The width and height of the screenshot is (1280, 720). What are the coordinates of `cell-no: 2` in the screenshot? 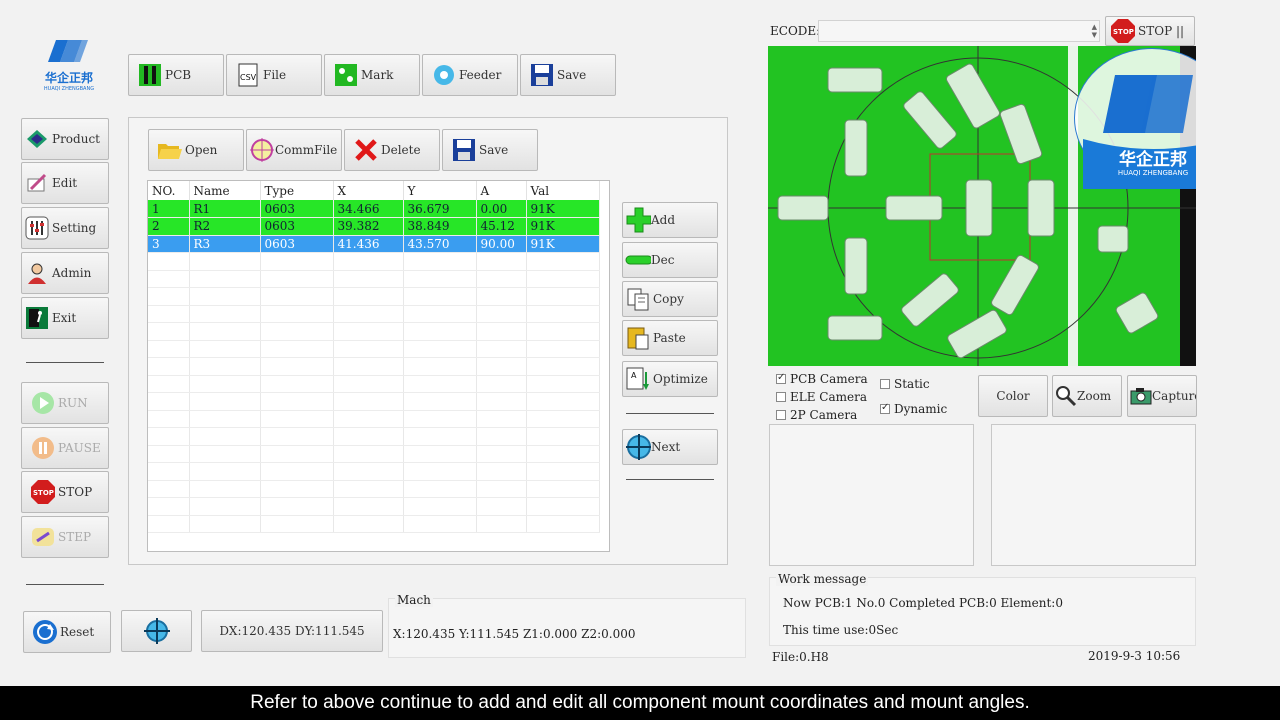 It's located at (169, 226).